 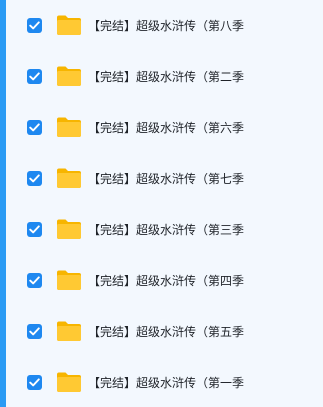 I want to click on list-item: 【完结】超级水浒传（第六季, so click(x=164, y=127).